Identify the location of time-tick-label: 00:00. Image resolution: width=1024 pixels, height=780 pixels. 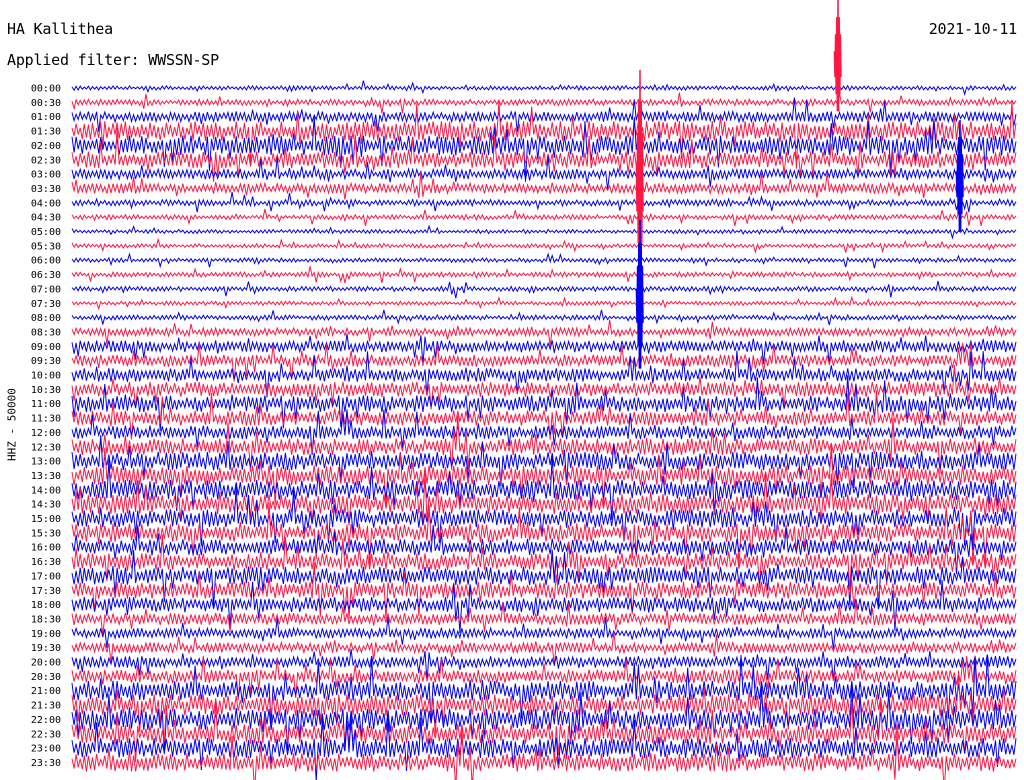
(46, 89).